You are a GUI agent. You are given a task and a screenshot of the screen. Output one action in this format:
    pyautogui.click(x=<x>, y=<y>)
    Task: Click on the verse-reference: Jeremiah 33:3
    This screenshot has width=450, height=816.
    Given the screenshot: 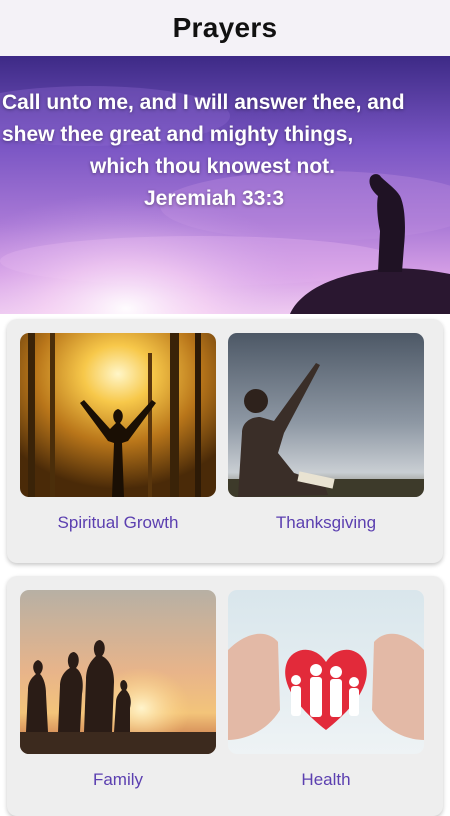 What is the action you would take?
    pyautogui.click(x=214, y=198)
    